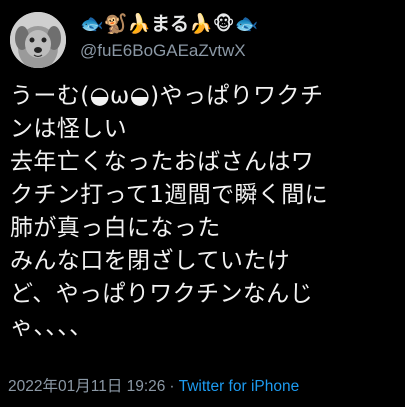 The height and width of the screenshot is (407, 405). I want to click on author-avatar, so click(38, 40).